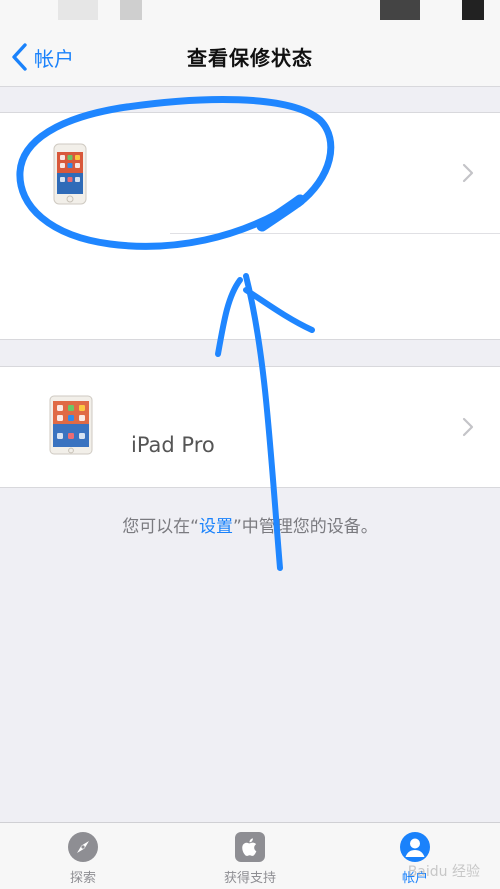  I want to click on navigation-bar: 帐户 查看保修状态, so click(250, 57).